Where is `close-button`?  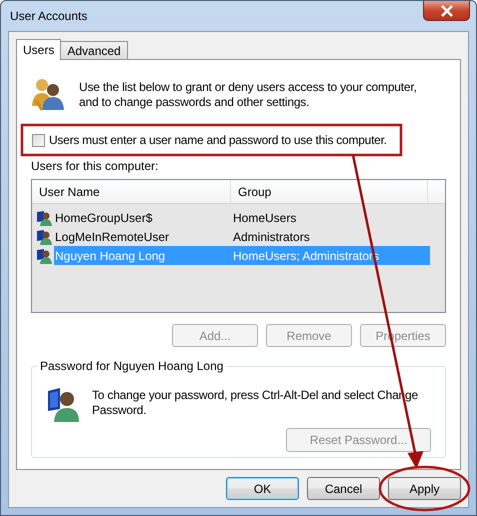 close-button is located at coordinates (446, 11).